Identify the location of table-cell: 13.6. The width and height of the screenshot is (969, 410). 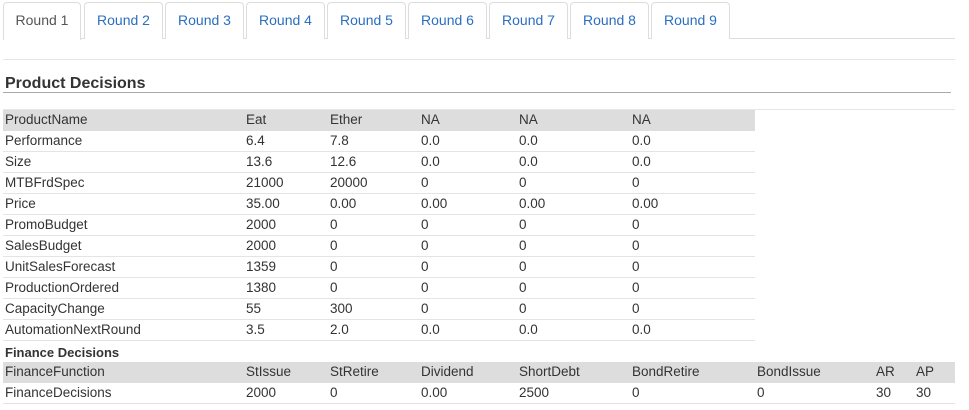
(259, 161).